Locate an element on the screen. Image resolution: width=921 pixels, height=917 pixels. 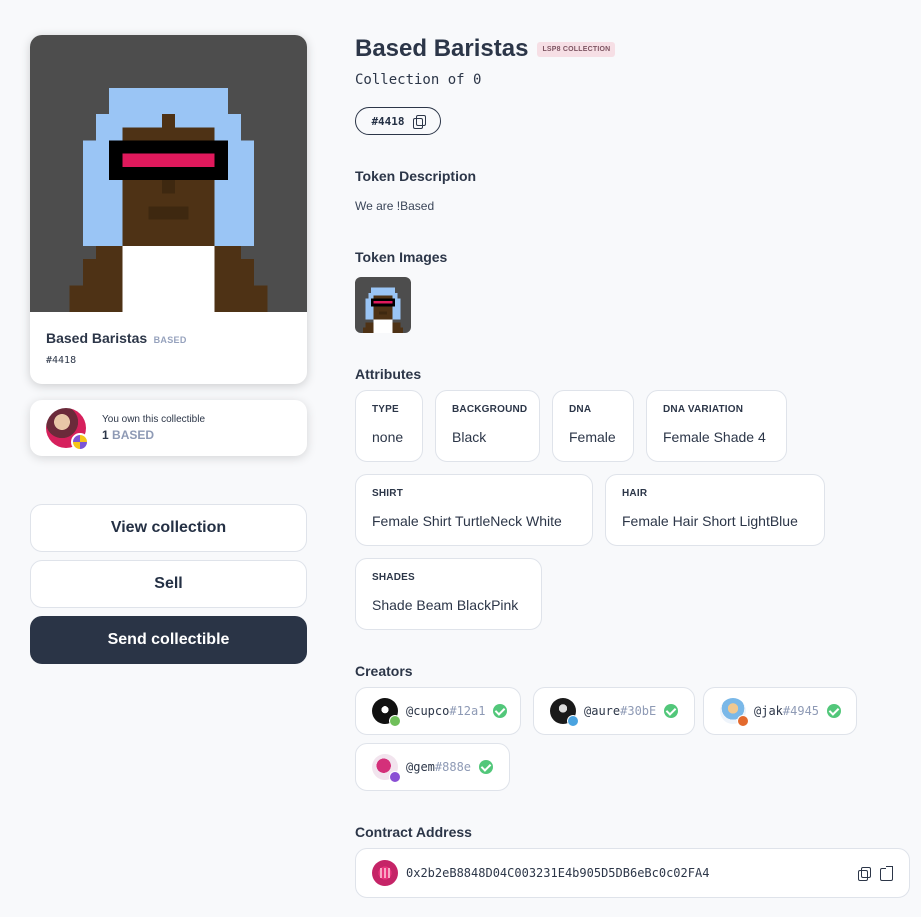
nft-symbol: BASED is located at coordinates (170, 340).